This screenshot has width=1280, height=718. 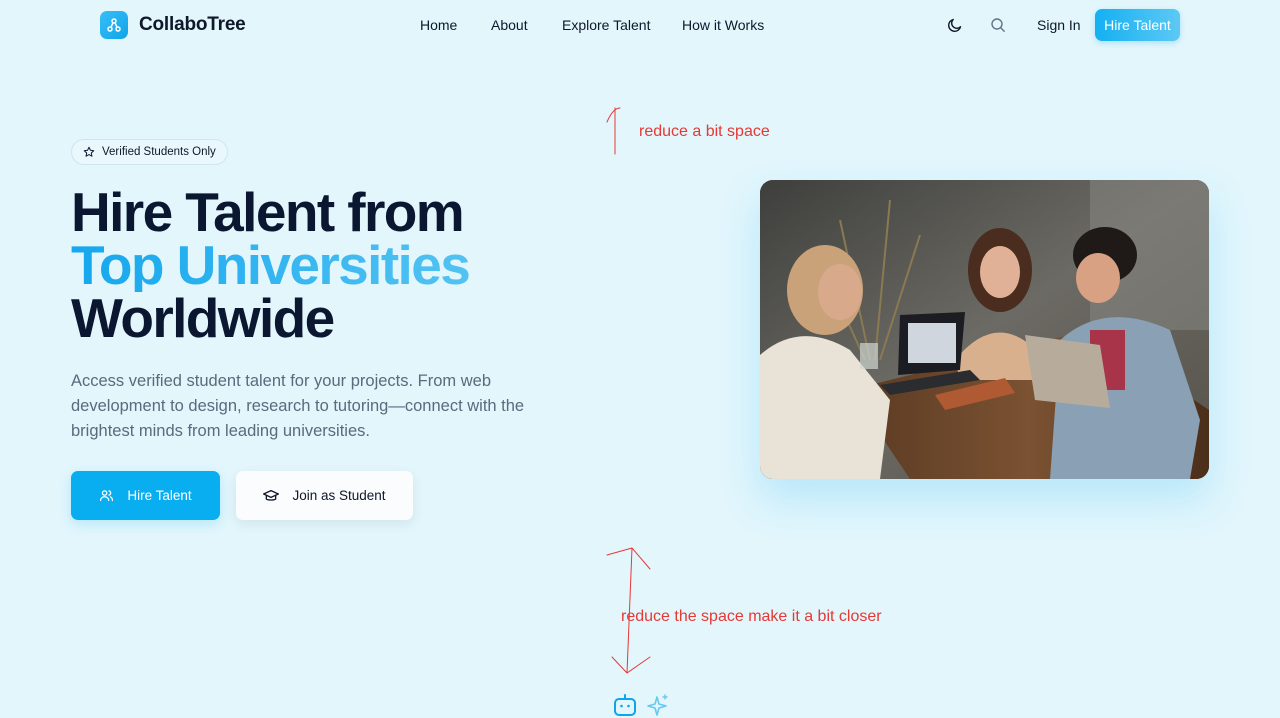 I want to click on star-icon, so click(x=89, y=151).